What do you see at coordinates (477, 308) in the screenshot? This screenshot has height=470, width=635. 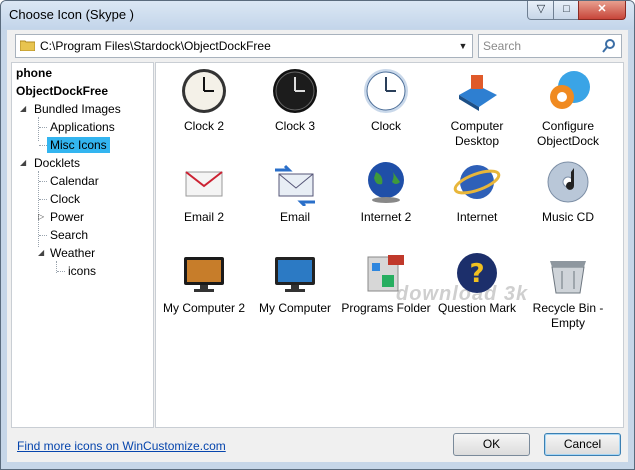 I see `icon-label: Question Mark` at bounding box center [477, 308].